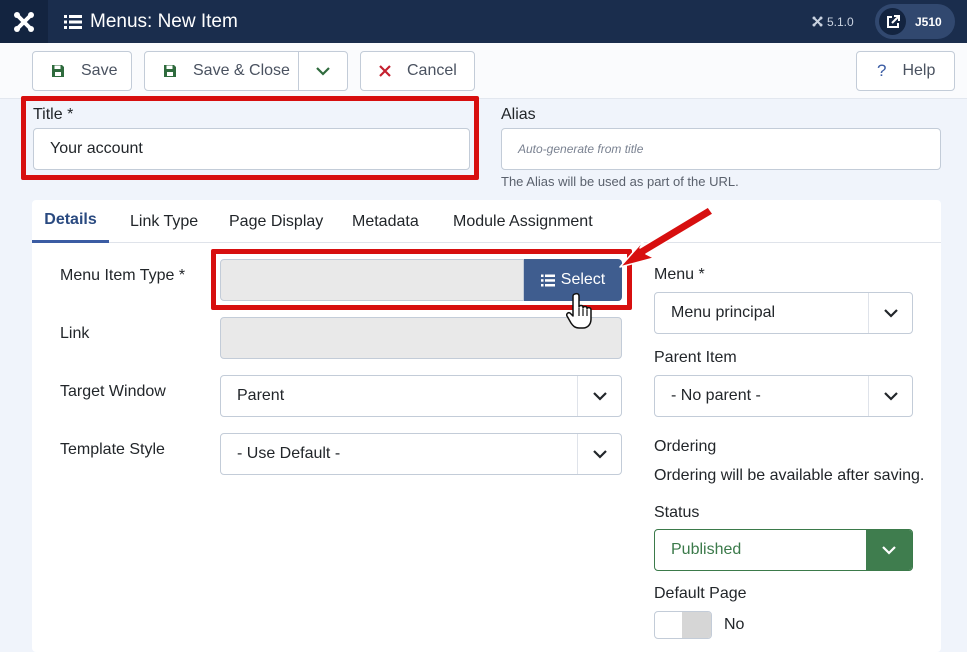  I want to click on tab-module-assignment: Module Assignment, so click(523, 221).